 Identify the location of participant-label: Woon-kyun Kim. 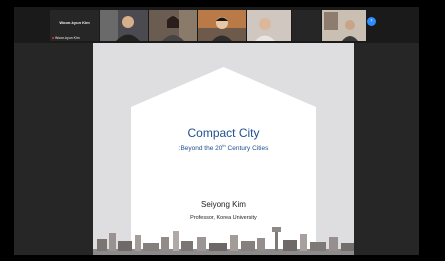
(66, 38).